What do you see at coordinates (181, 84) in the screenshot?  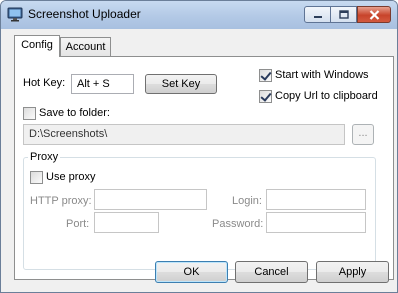 I see `set-key-button: Set Key` at bounding box center [181, 84].